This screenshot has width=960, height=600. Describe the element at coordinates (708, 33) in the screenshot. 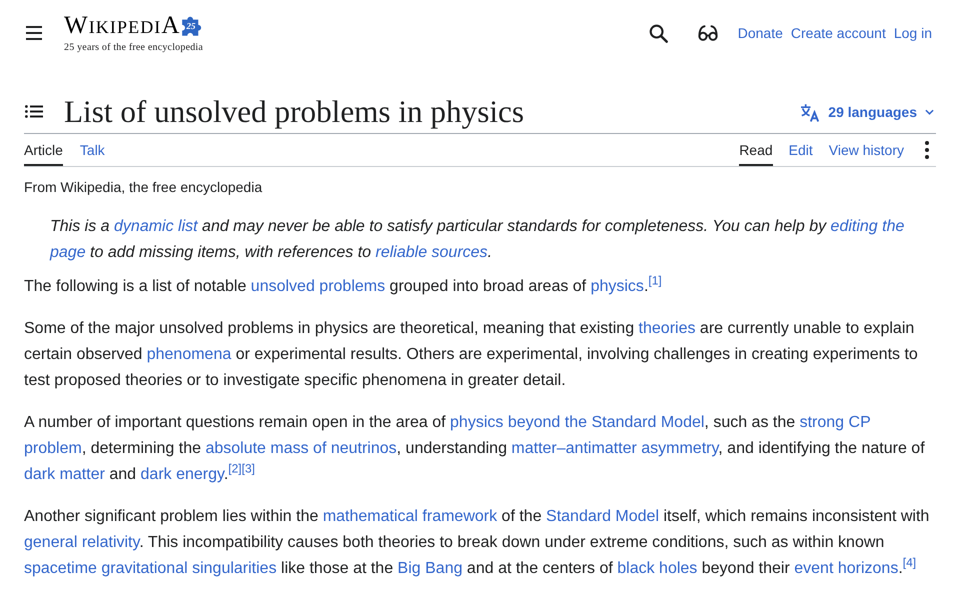

I see `glasses-icon` at that location.